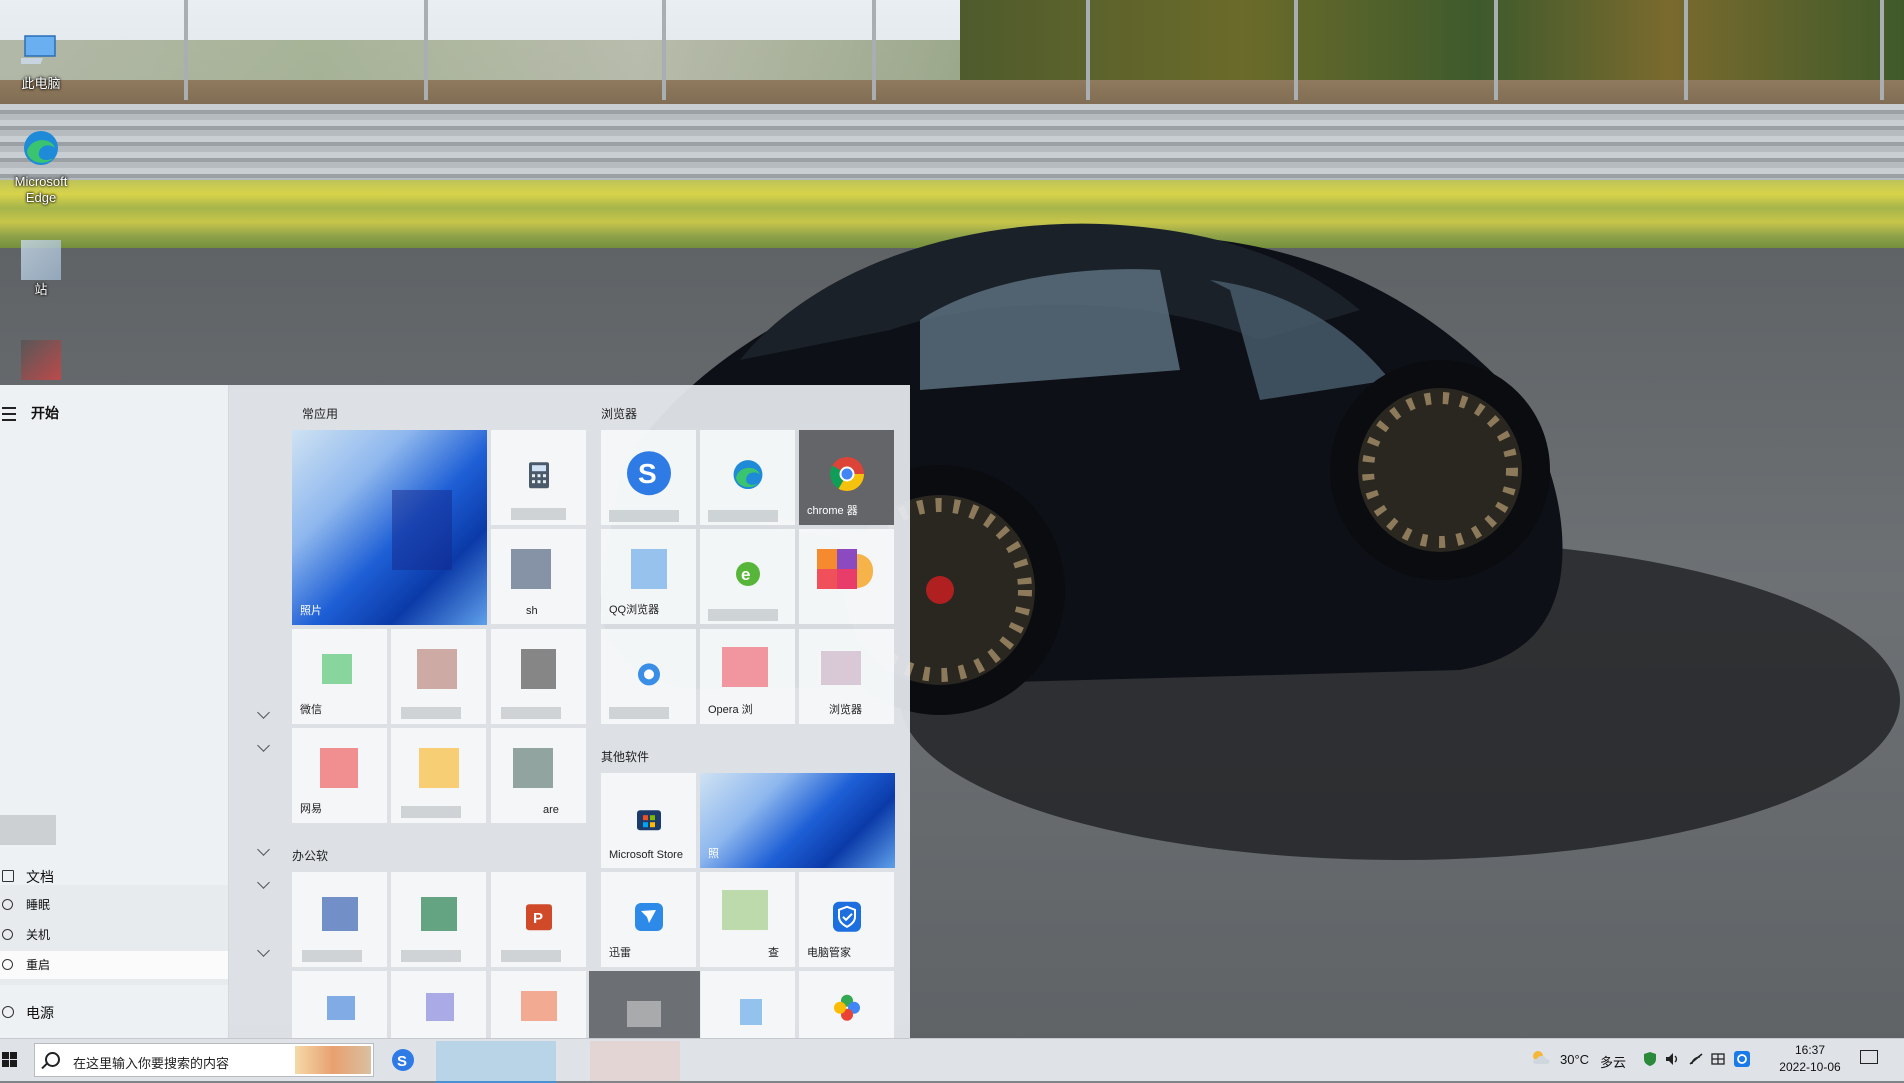 Image resolution: width=1904 pixels, height=1083 pixels. I want to click on tile-netease: 网易, so click(339, 775).